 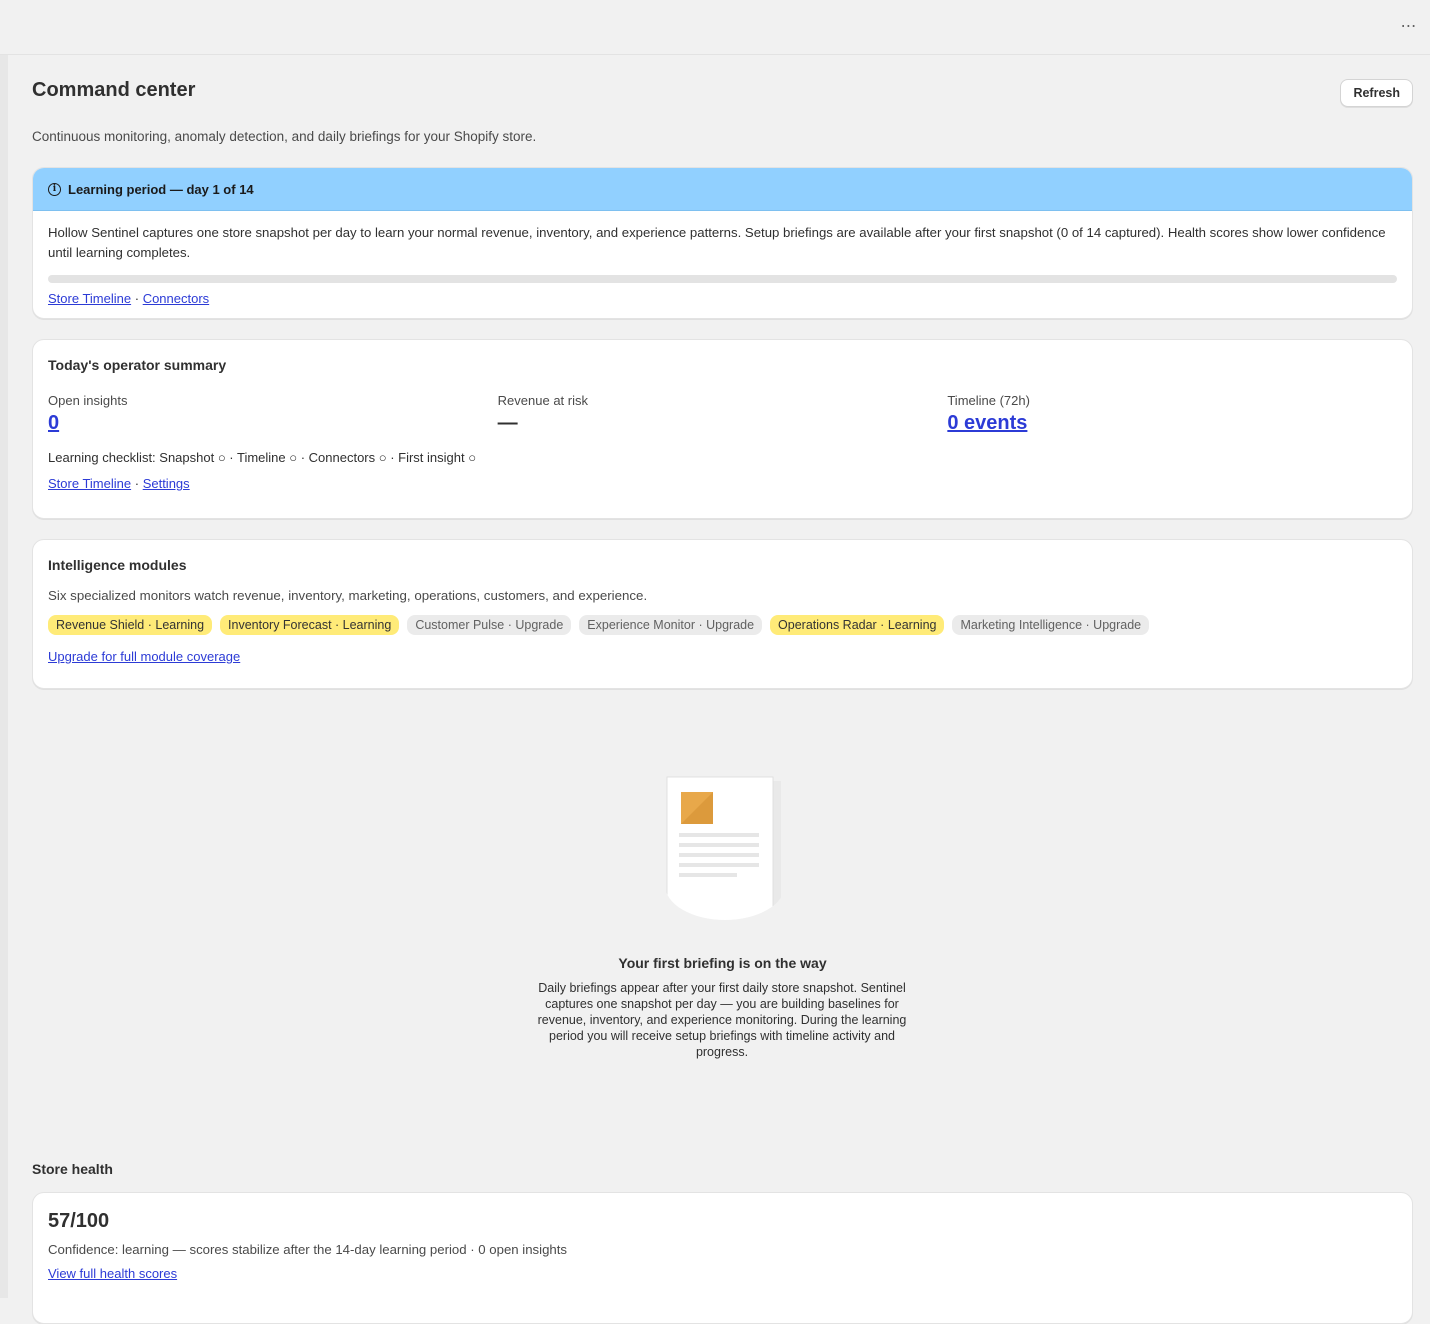 I want to click on refresh-button: Refresh, so click(x=1376, y=93).